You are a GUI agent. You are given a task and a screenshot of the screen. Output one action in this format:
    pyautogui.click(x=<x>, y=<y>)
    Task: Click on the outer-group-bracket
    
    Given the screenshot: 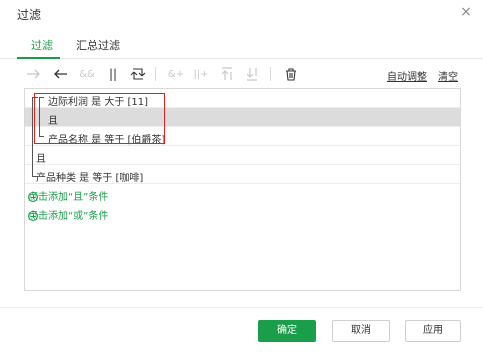 What is the action you would take?
    pyautogui.click(x=35, y=137)
    